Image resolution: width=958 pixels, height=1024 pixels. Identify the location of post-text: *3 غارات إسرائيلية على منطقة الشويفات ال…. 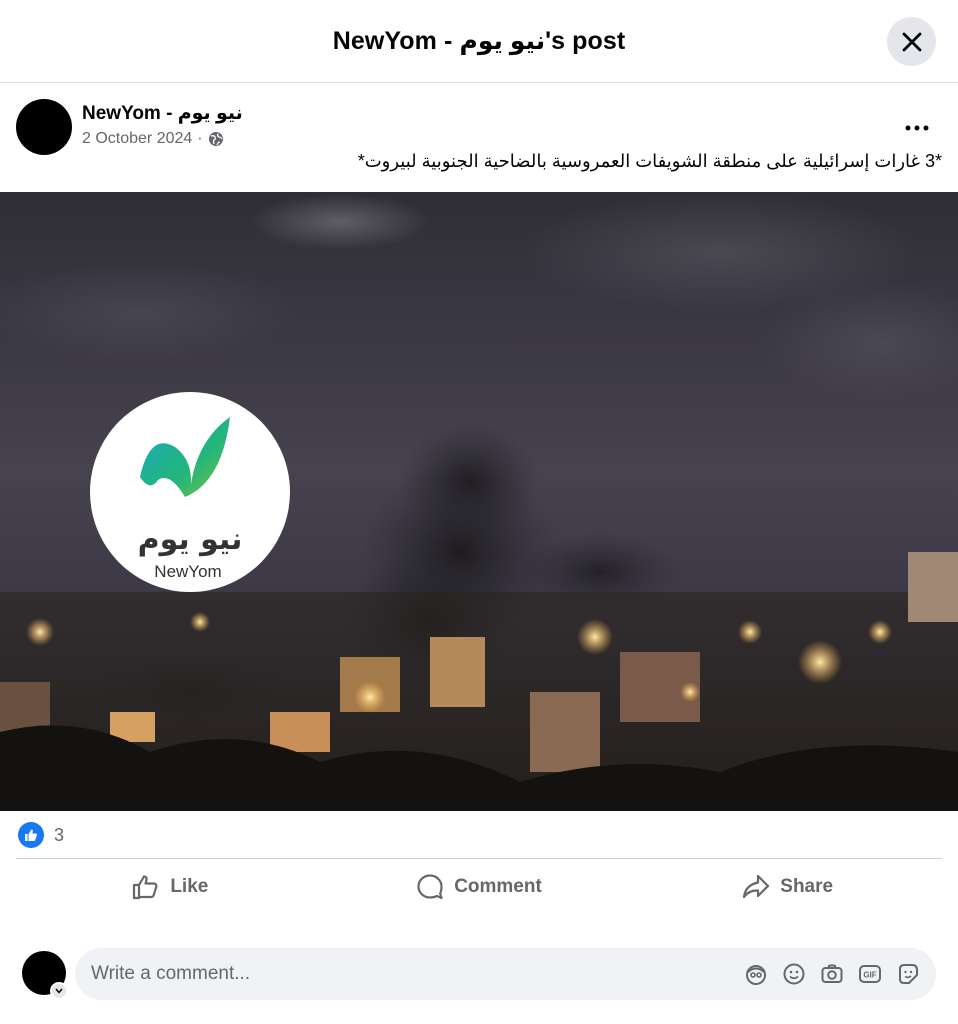
(649, 161).